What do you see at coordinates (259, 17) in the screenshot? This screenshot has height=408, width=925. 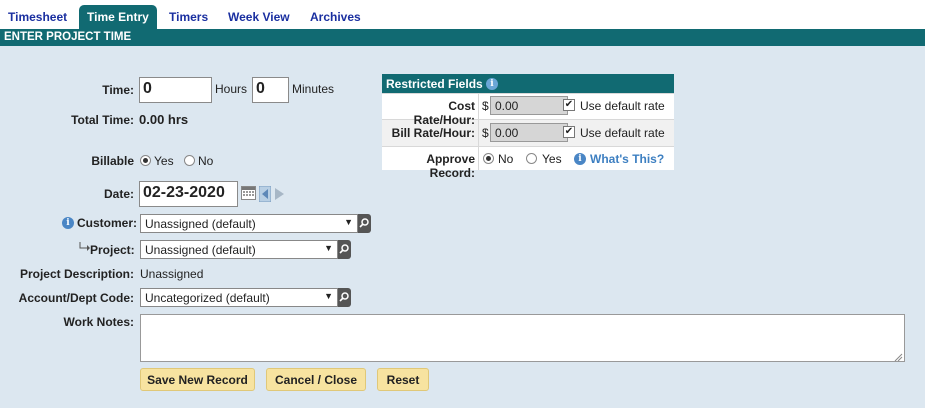 I see `tab-week-view: Week View` at bounding box center [259, 17].